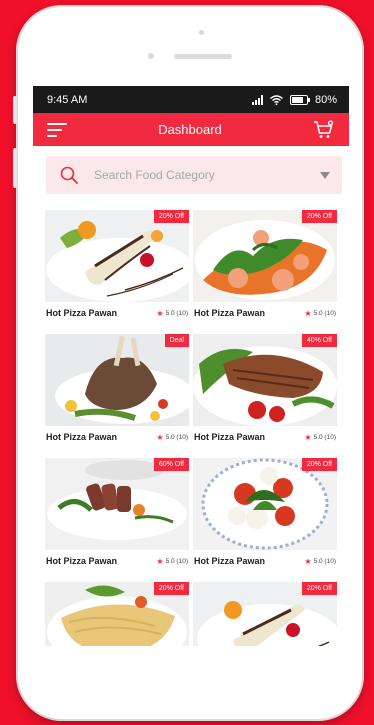 This screenshot has height=725, width=374. I want to click on battery-percent: 80%, so click(325, 99).